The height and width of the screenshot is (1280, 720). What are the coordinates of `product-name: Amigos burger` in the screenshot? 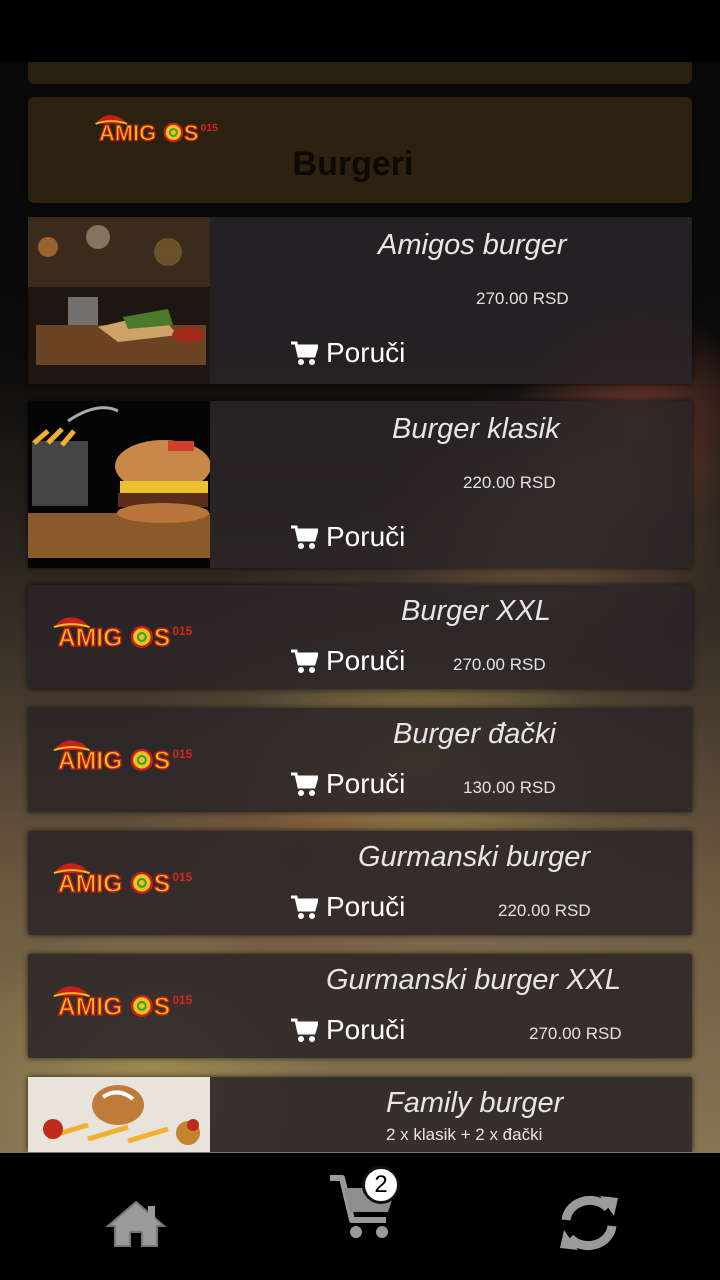 It's located at (472, 245).